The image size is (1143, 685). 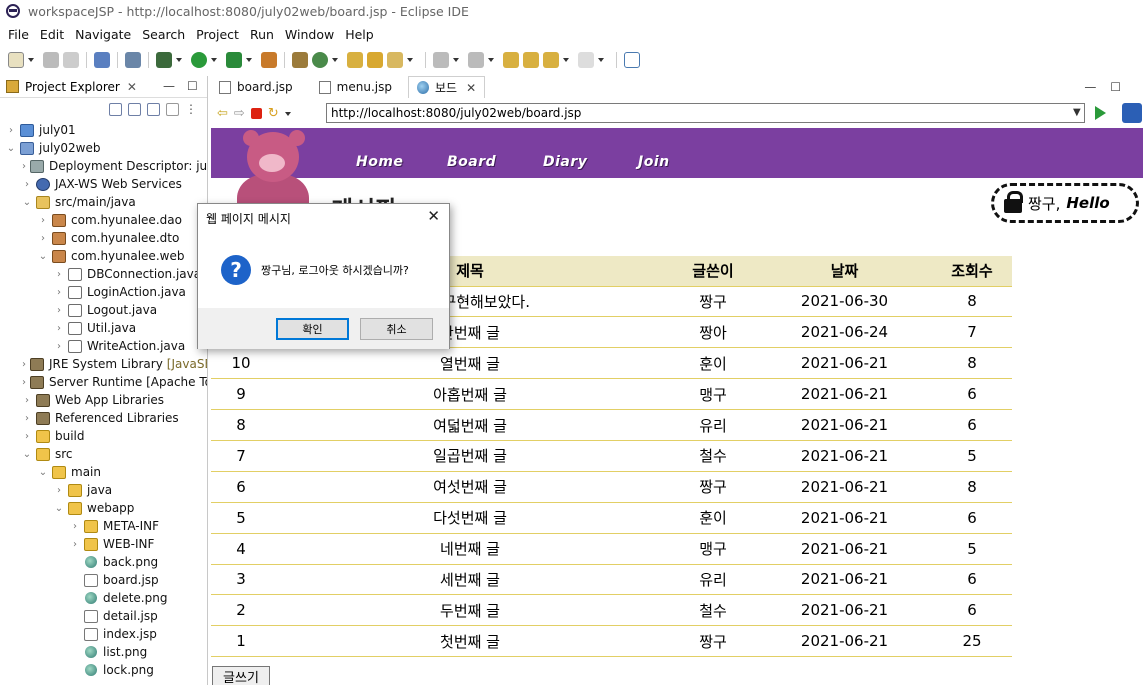 What do you see at coordinates (456, 60) in the screenshot?
I see `next-annotation-dropdown-icon` at bounding box center [456, 60].